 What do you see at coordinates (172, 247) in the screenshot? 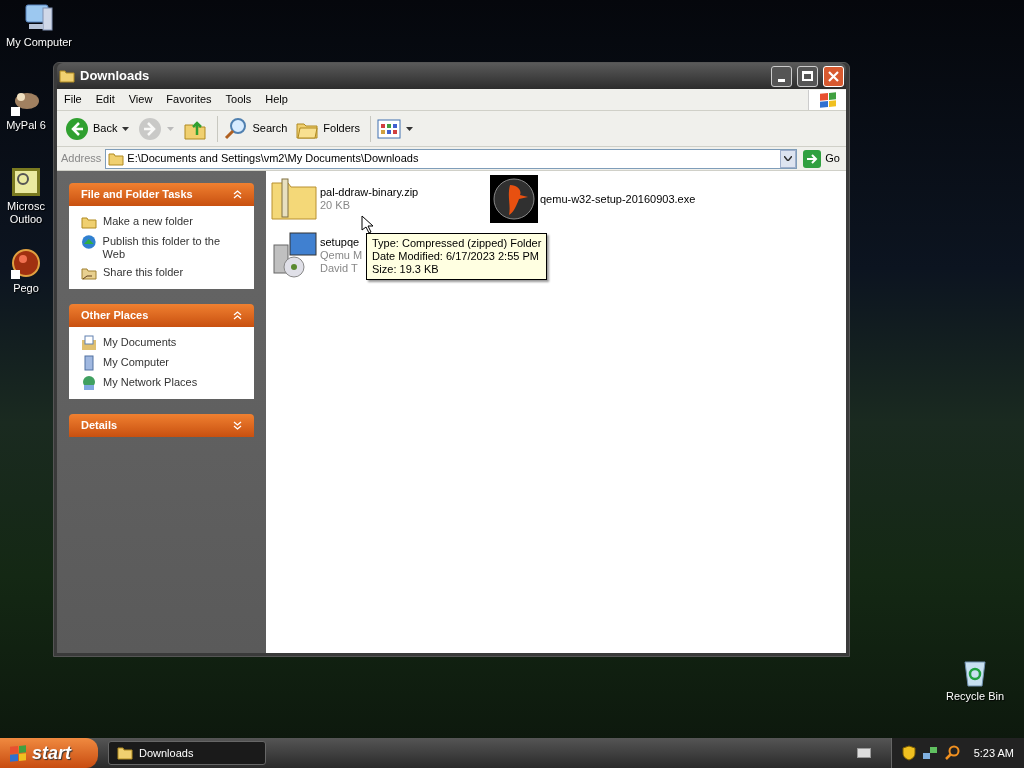
I see `task-link: Publish this folder to the Web` at bounding box center [172, 247].